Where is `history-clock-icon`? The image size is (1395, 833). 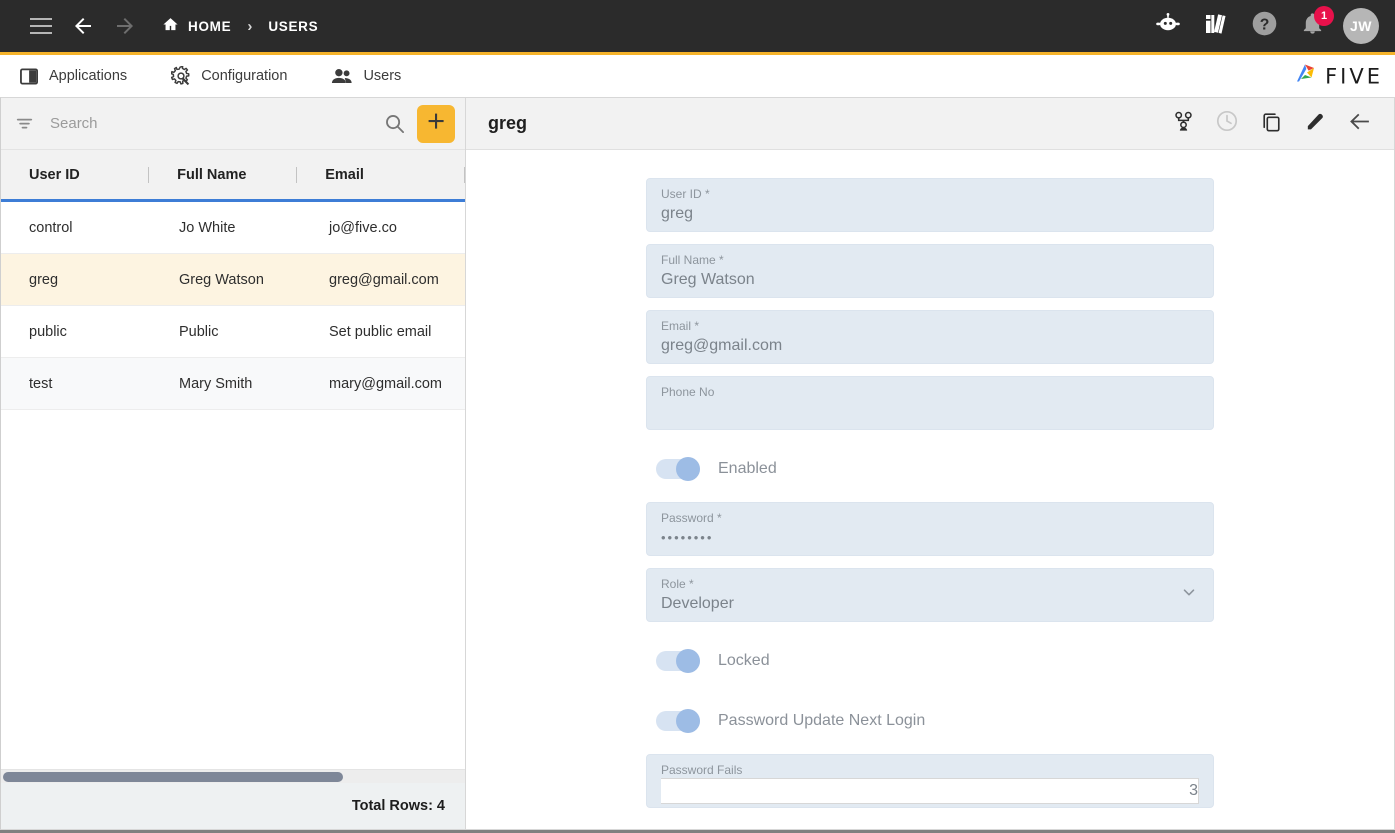
history-clock-icon is located at coordinates (1227, 123).